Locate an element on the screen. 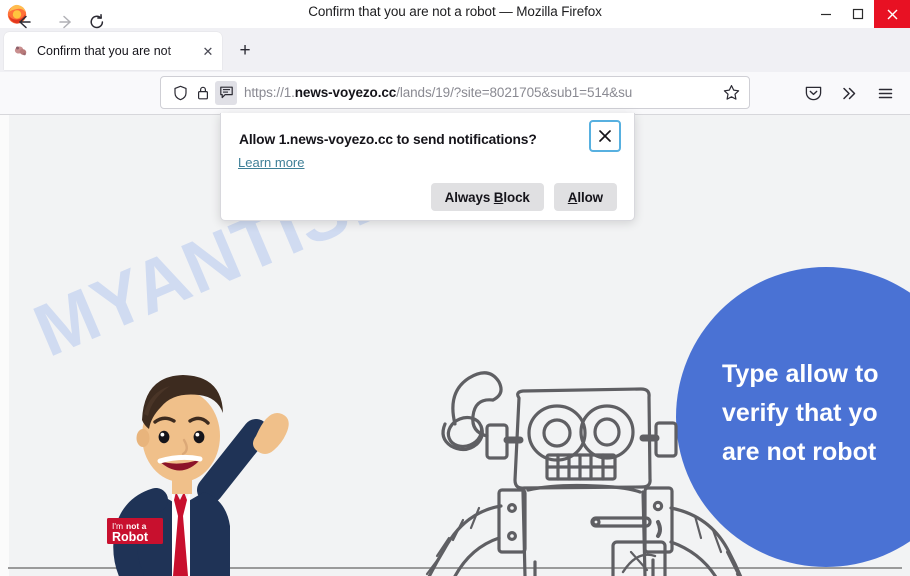 Image resolution: width=910 pixels, height=576 pixels. tab-favicon-icon is located at coordinates (21, 51).